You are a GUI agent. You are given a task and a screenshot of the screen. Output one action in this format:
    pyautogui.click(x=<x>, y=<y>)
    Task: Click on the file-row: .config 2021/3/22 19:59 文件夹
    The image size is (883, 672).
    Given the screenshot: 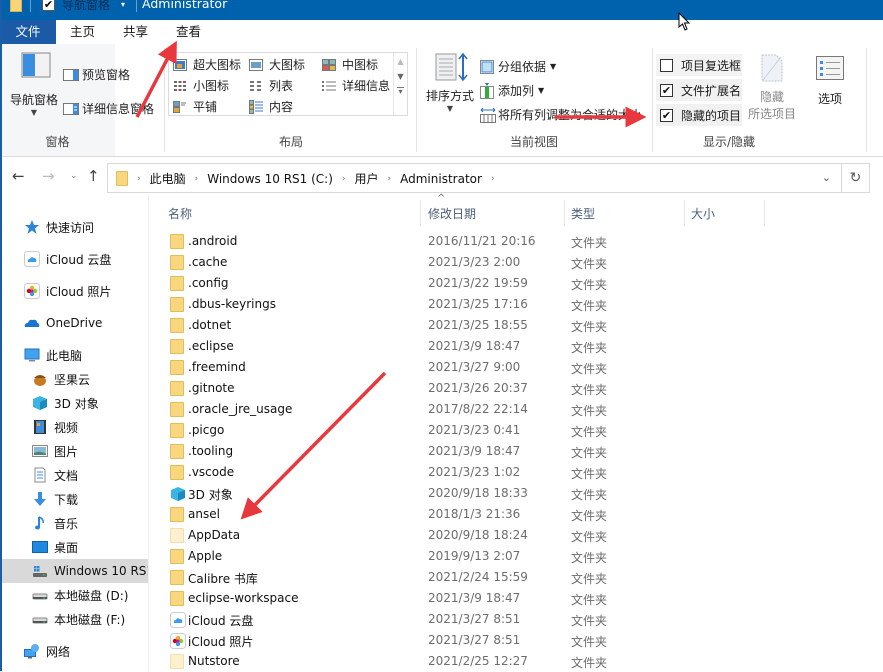 What is the action you would take?
    pyautogui.click(x=516, y=283)
    